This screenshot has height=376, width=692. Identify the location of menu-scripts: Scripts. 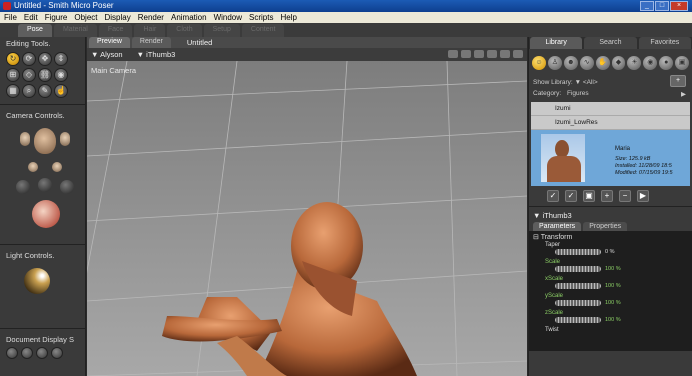
(261, 17).